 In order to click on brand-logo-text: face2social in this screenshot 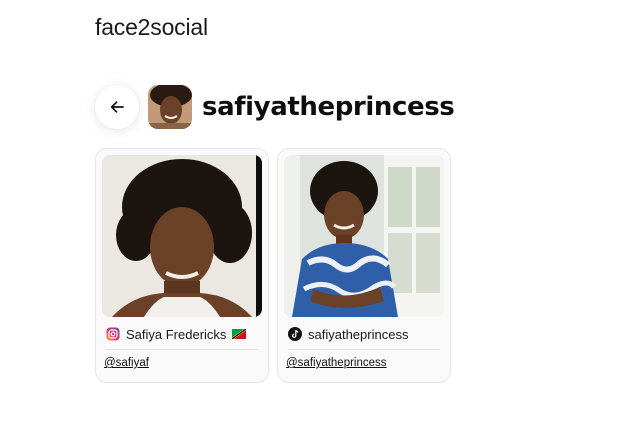, I will do `click(151, 27)`.